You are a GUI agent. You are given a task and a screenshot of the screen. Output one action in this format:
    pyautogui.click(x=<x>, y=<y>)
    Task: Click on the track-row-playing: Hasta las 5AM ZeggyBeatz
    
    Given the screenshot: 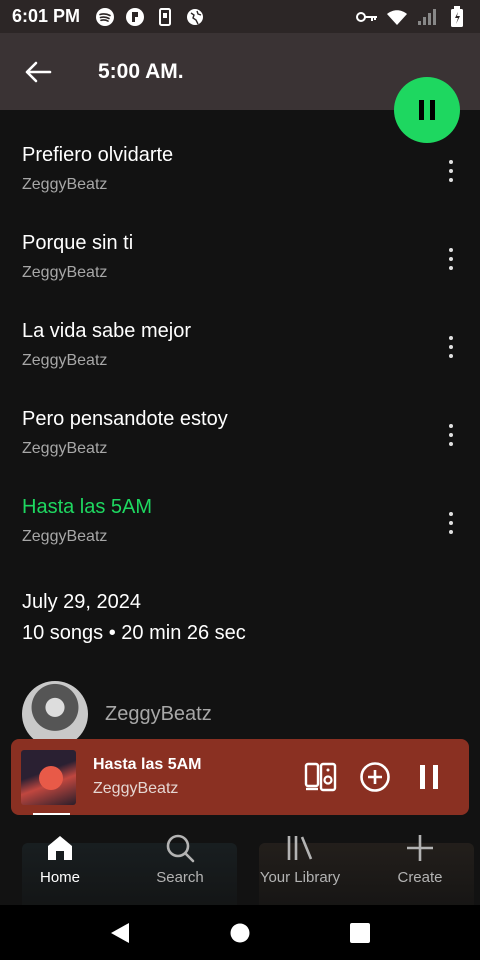 What is the action you would take?
    pyautogui.click(x=240, y=534)
    